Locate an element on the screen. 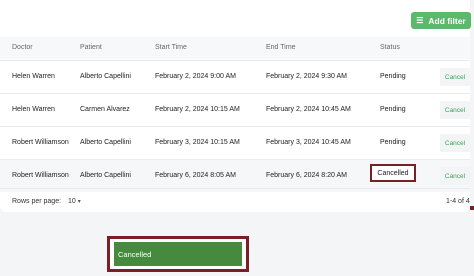 This screenshot has height=276, width=474. rows-per-page-label: Rows per page: is located at coordinates (37, 201).